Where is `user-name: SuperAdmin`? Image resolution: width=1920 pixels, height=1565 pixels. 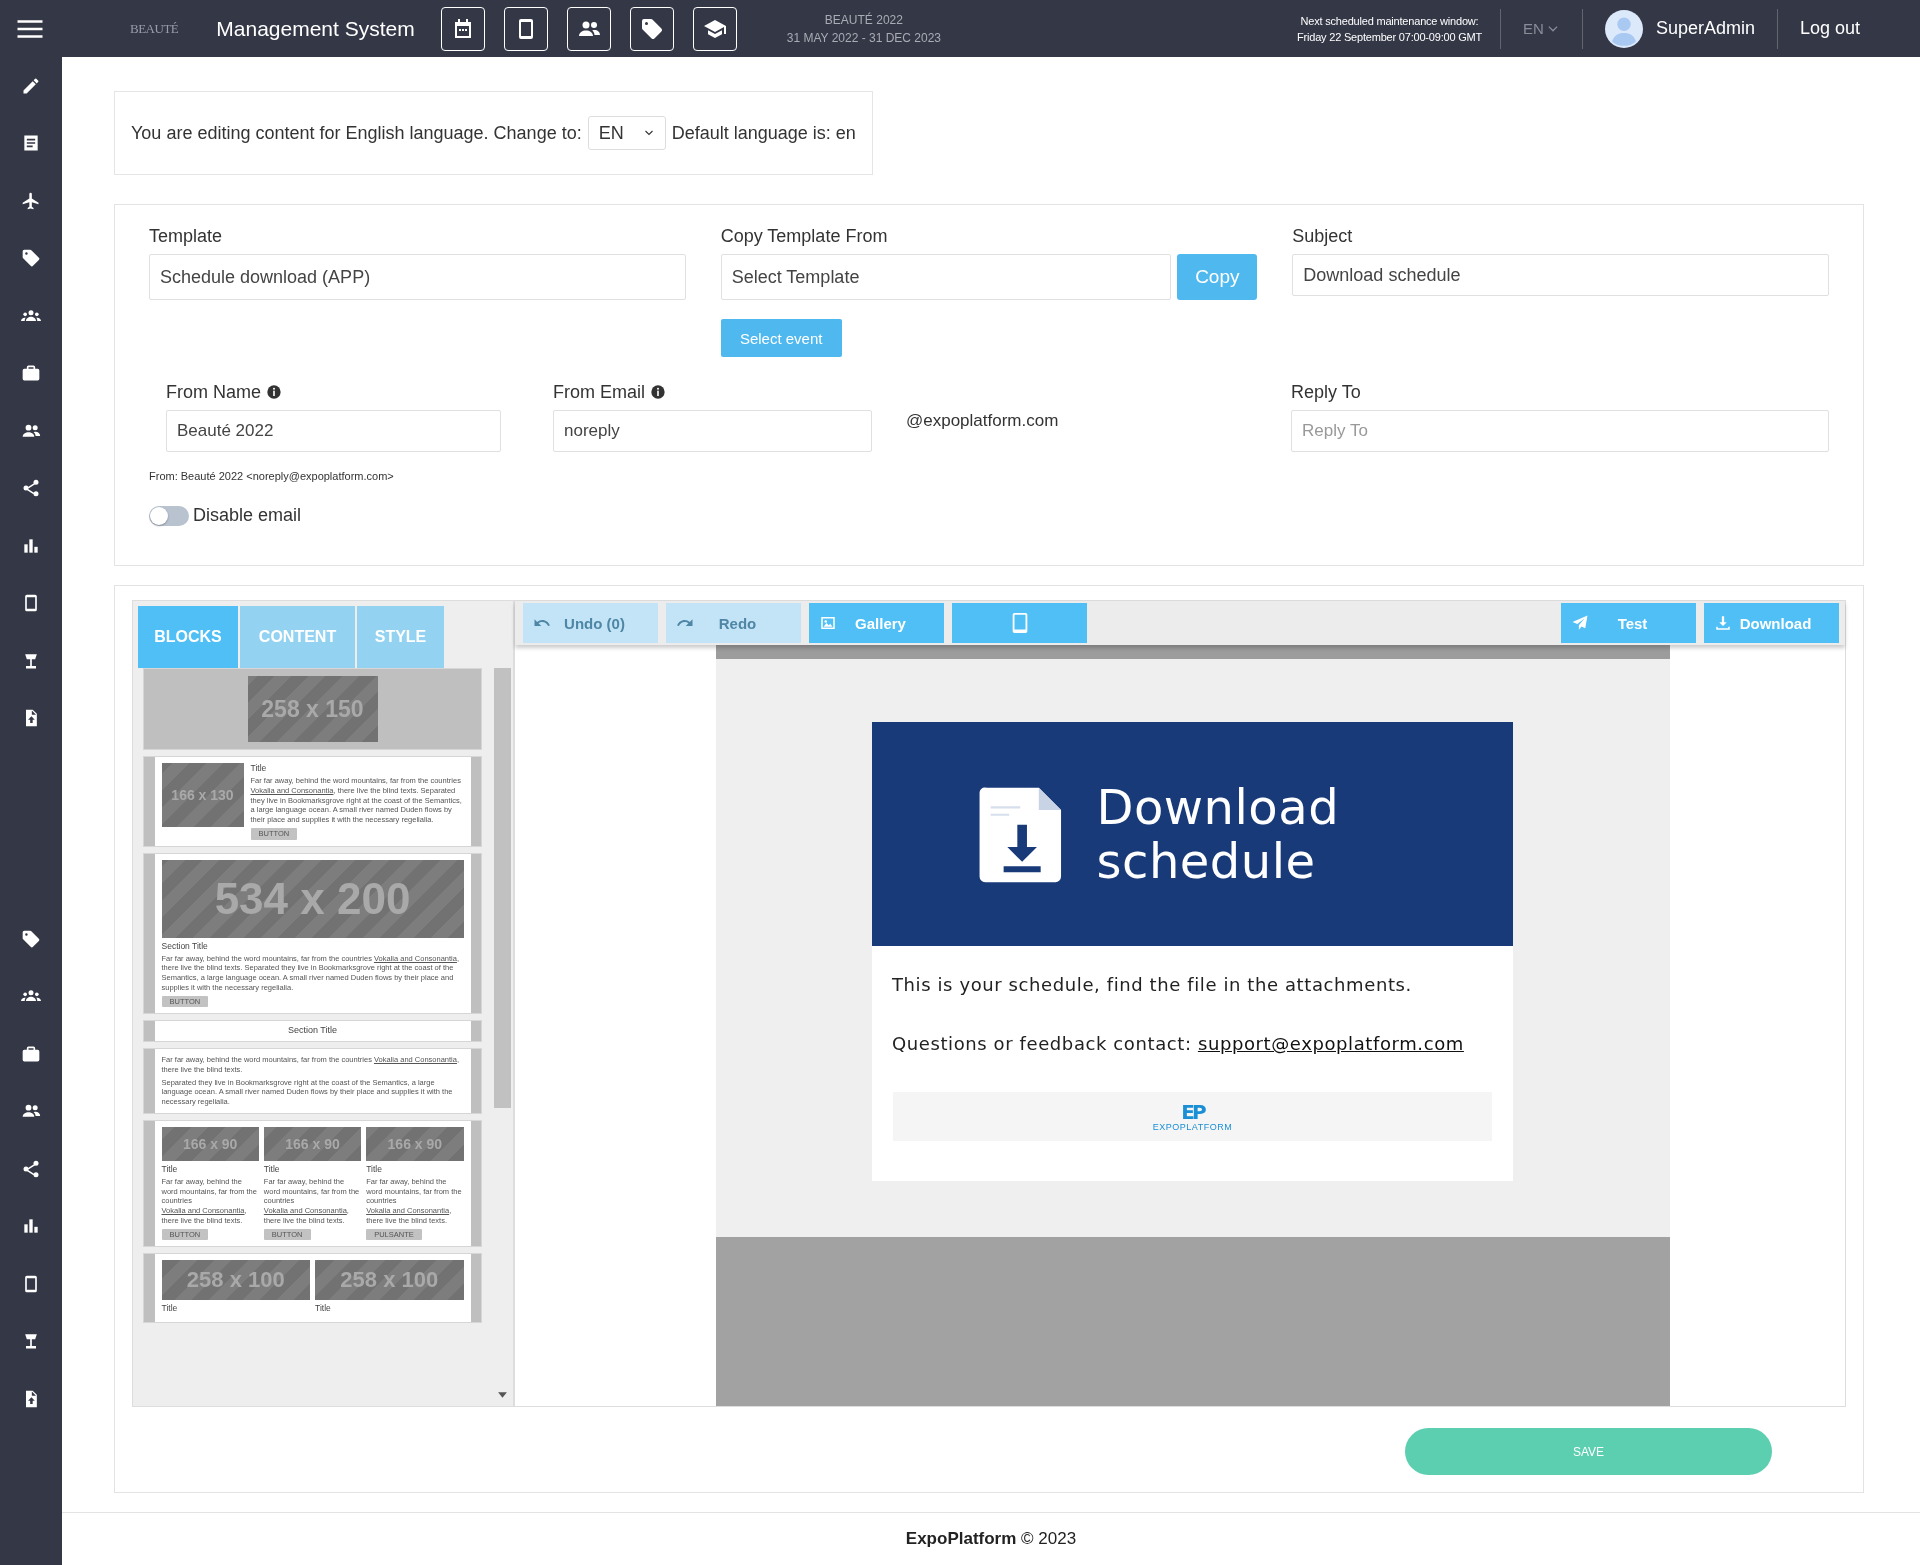 user-name: SuperAdmin is located at coordinates (1705, 28).